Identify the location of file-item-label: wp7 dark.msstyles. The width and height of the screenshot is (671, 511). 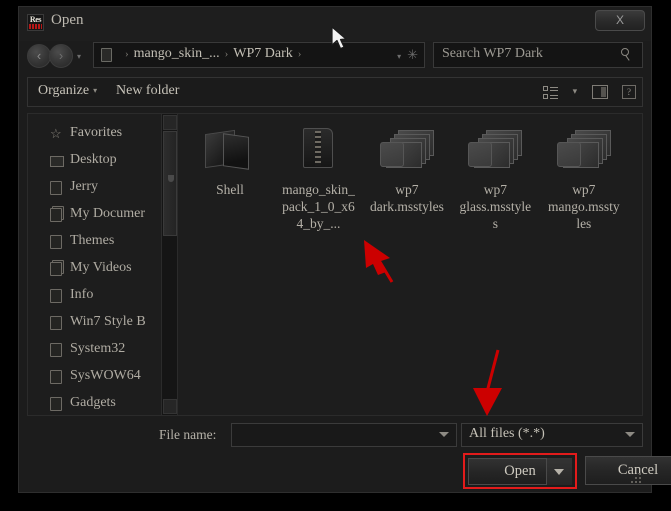
(406, 198).